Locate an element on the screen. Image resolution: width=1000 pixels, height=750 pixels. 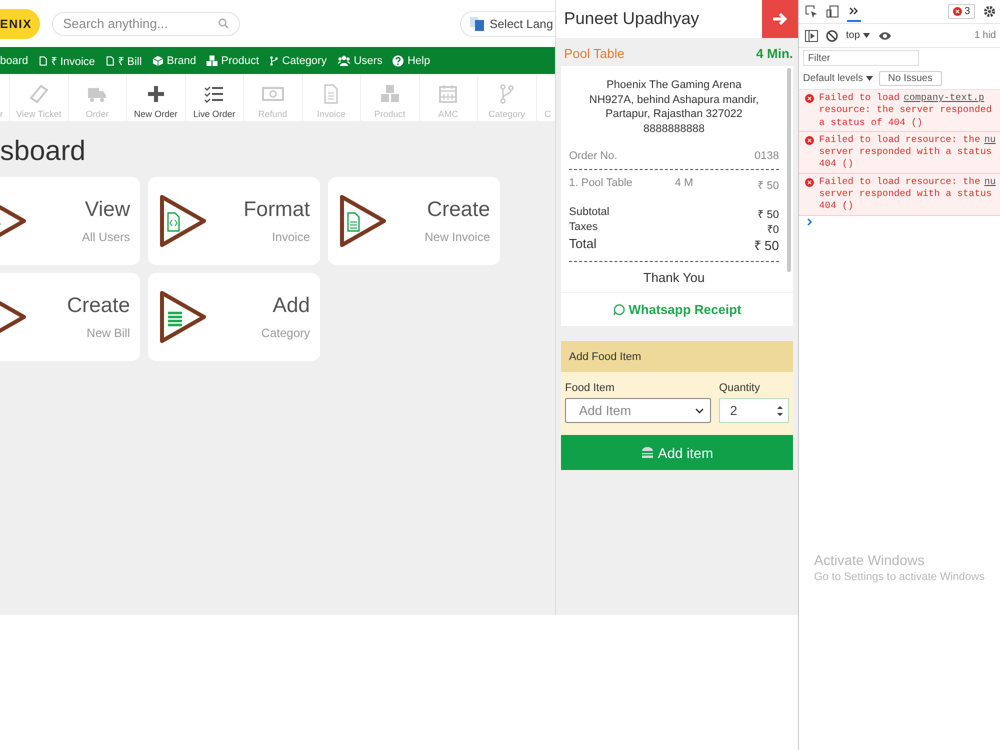
nav-item: Help is located at coordinates (411, 60).